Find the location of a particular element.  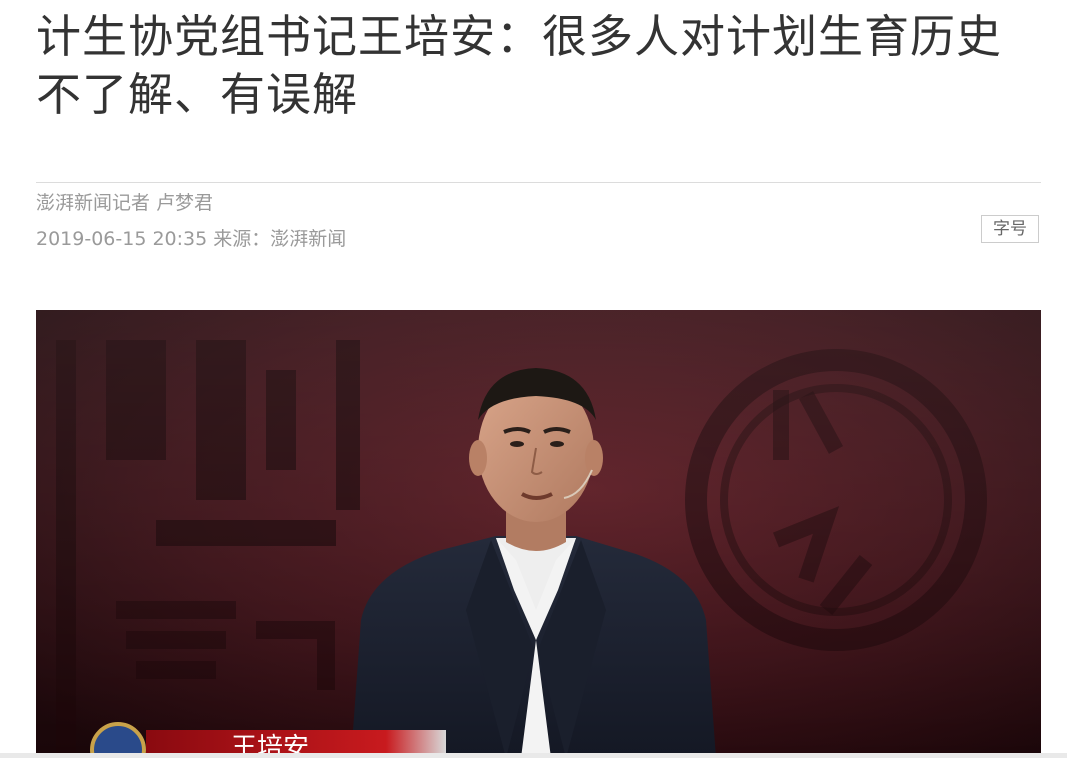

header-divider is located at coordinates (538, 182).